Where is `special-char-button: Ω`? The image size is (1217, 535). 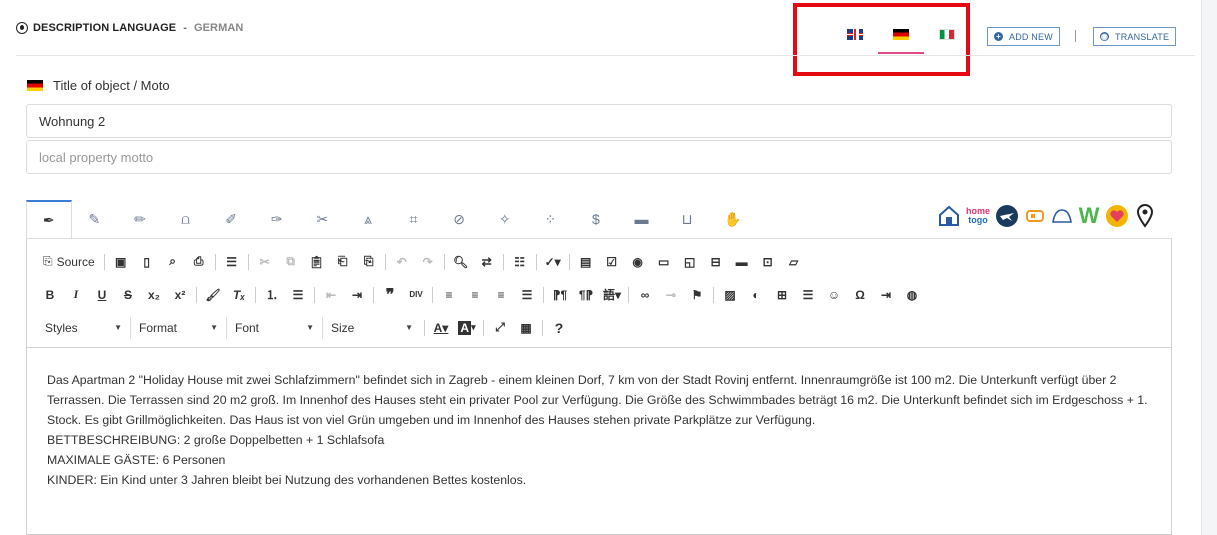
special-char-button: Ω is located at coordinates (860, 295).